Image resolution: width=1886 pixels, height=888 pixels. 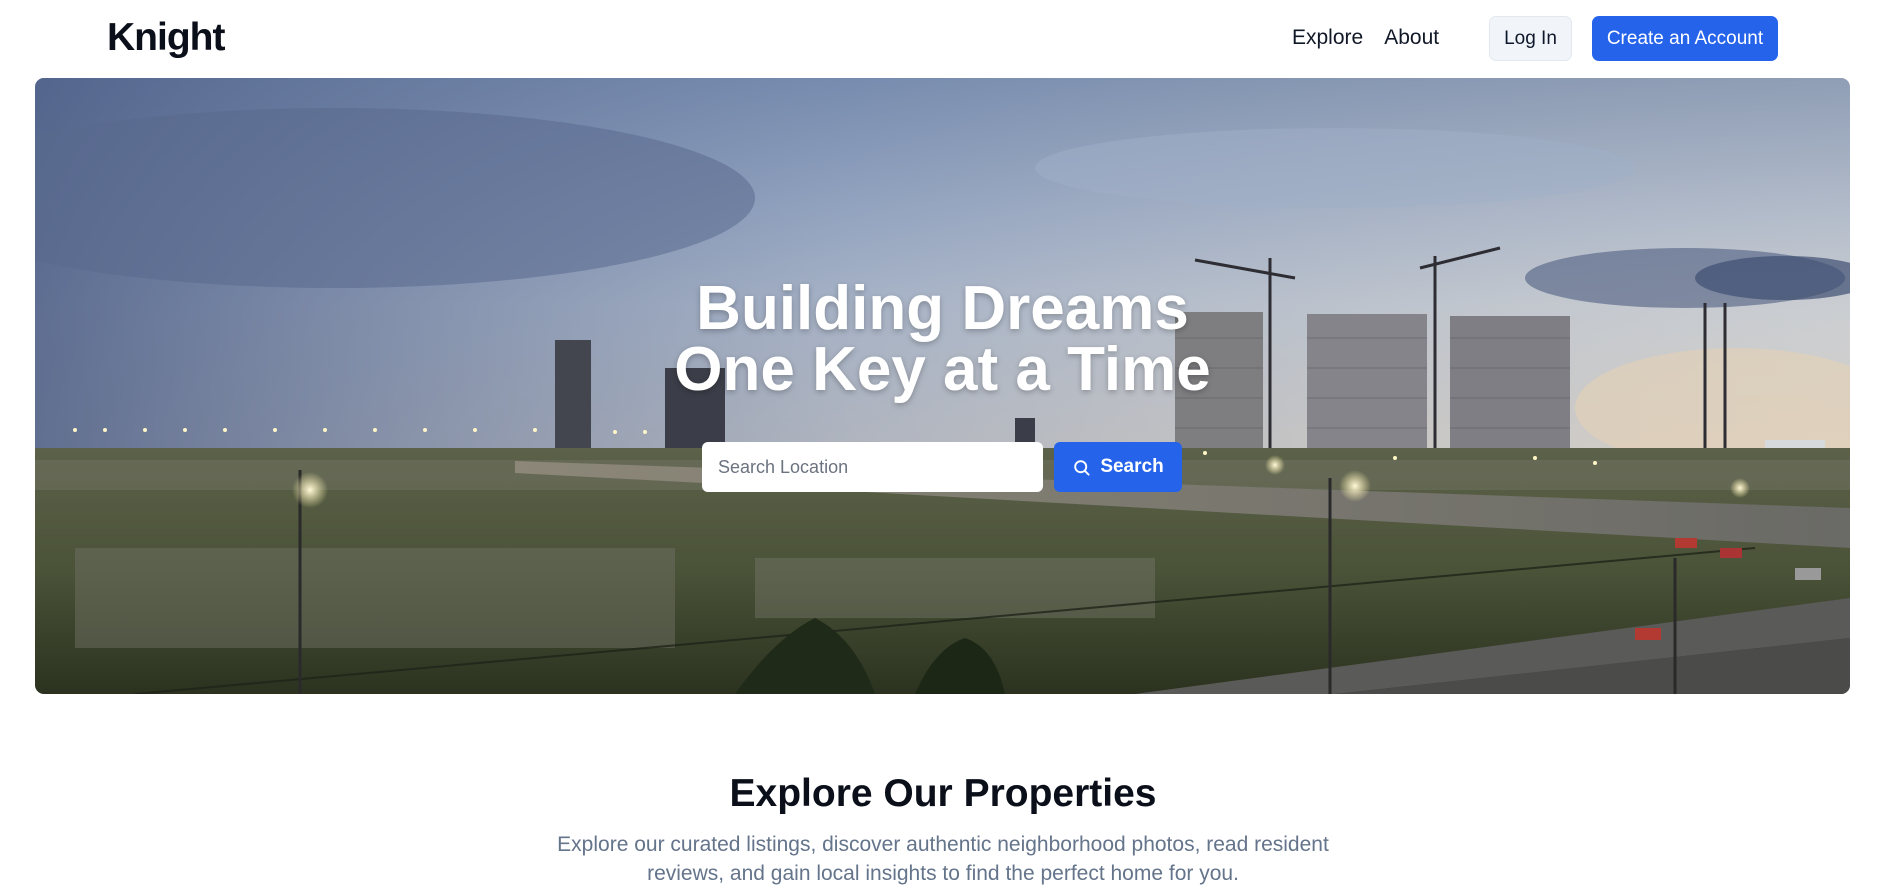 I want to click on search-button: Search, so click(x=1118, y=467).